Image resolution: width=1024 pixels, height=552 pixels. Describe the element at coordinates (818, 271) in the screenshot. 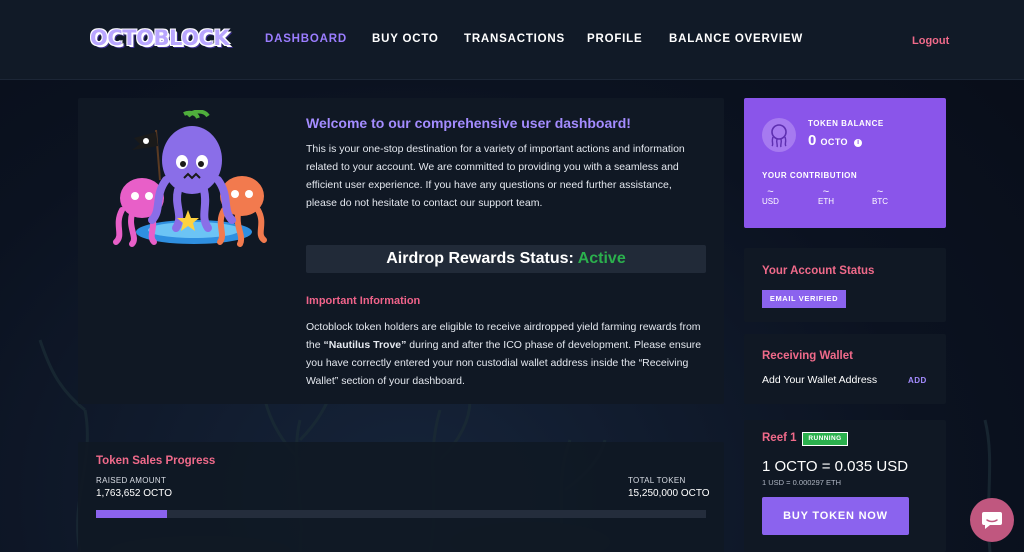

I see `account-status-title: Your Account Status` at that location.